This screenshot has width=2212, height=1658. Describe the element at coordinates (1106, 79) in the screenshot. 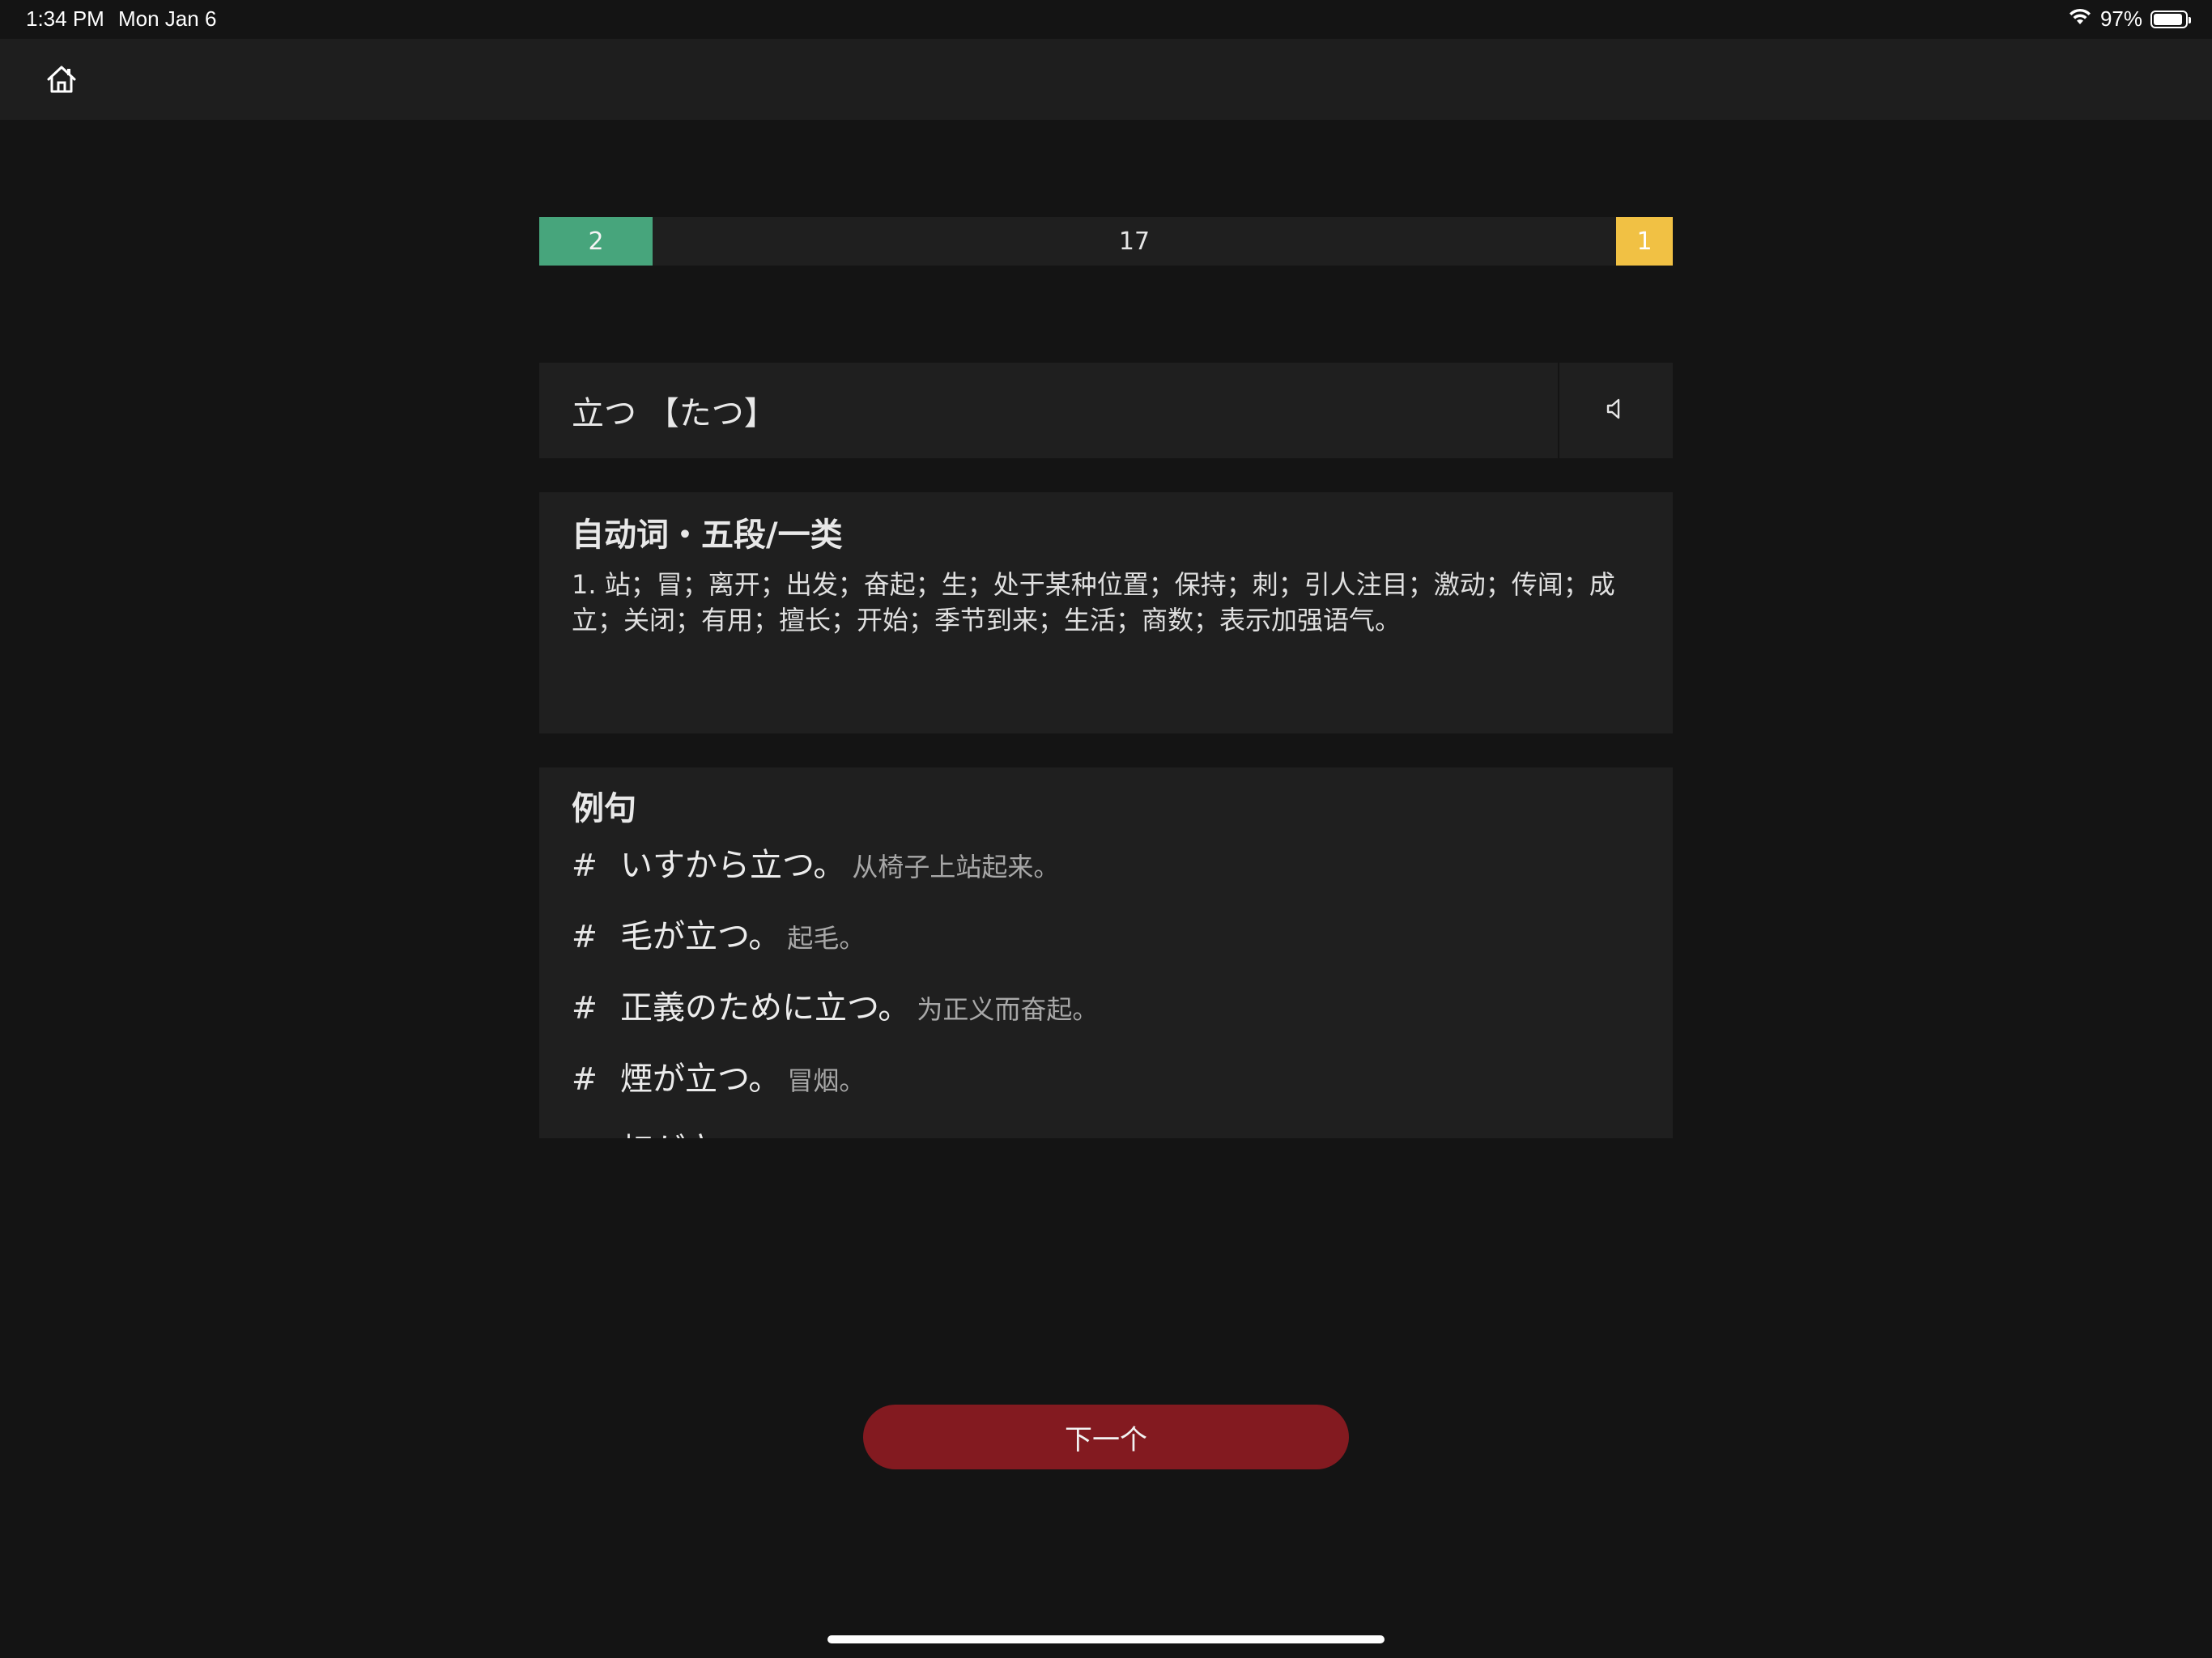

I see `nav-bar` at that location.